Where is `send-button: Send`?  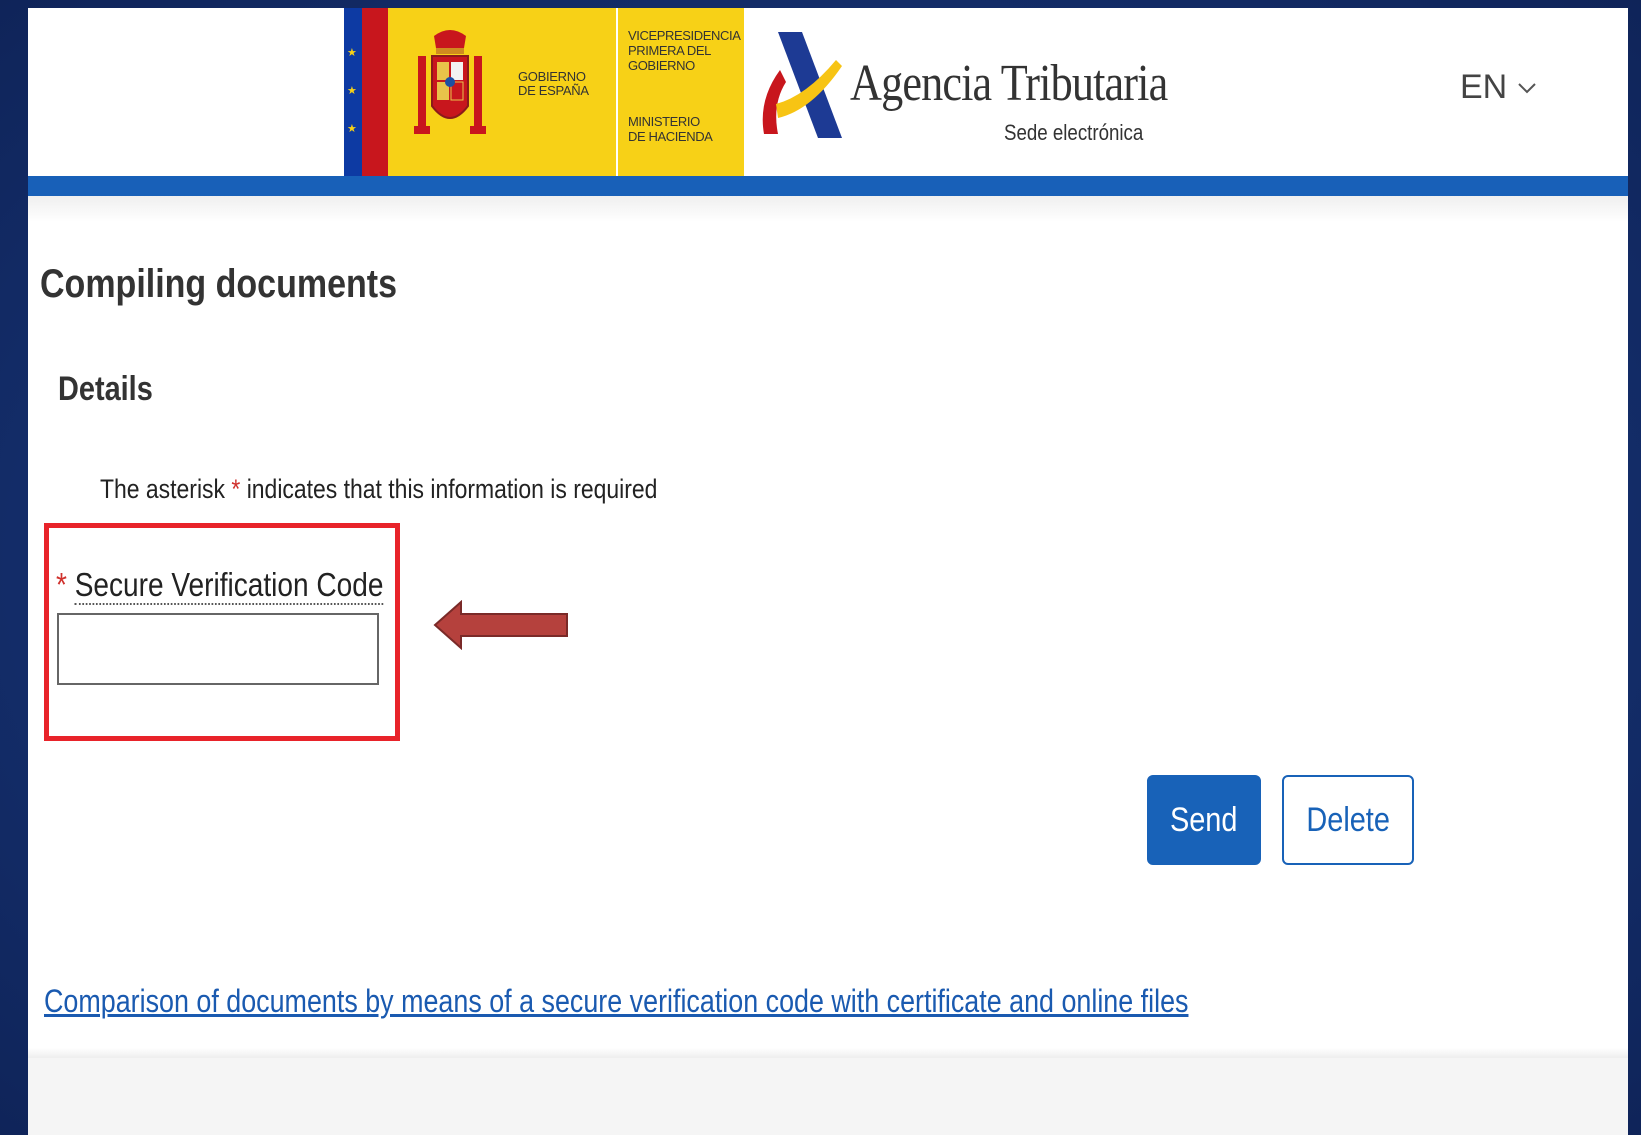 send-button: Send is located at coordinates (1204, 820).